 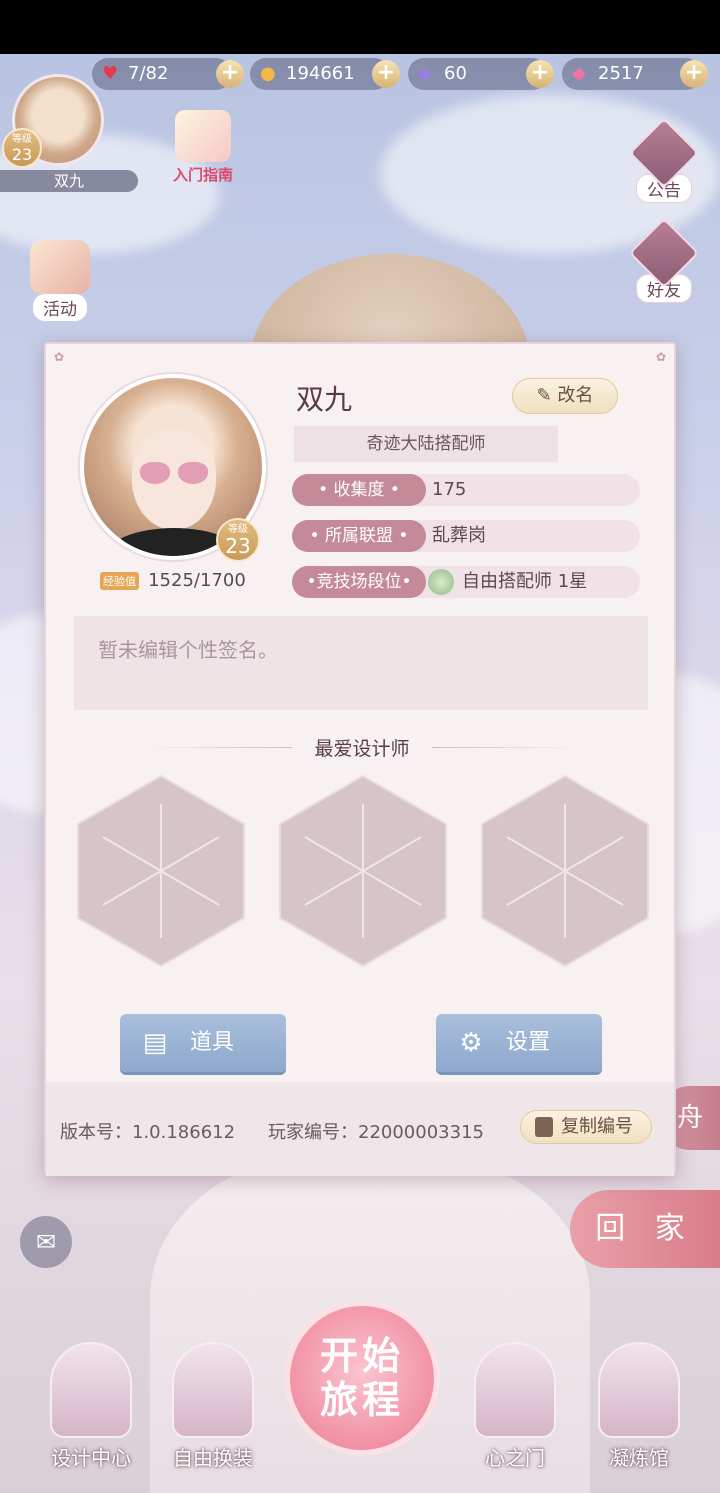 What do you see at coordinates (579, 73) in the screenshot?
I see `pink-diamond-icon: ◆` at bounding box center [579, 73].